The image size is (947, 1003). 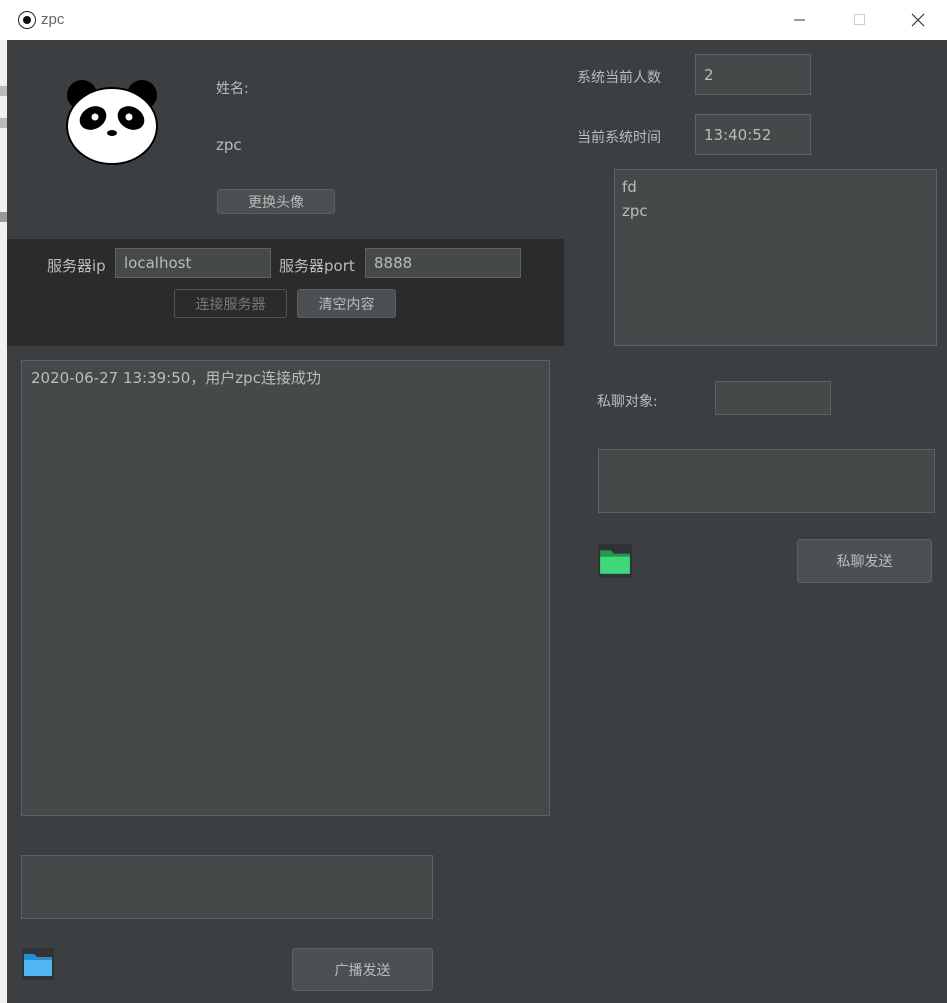 I want to click on server-port-label: 服务器port, so click(x=317, y=266).